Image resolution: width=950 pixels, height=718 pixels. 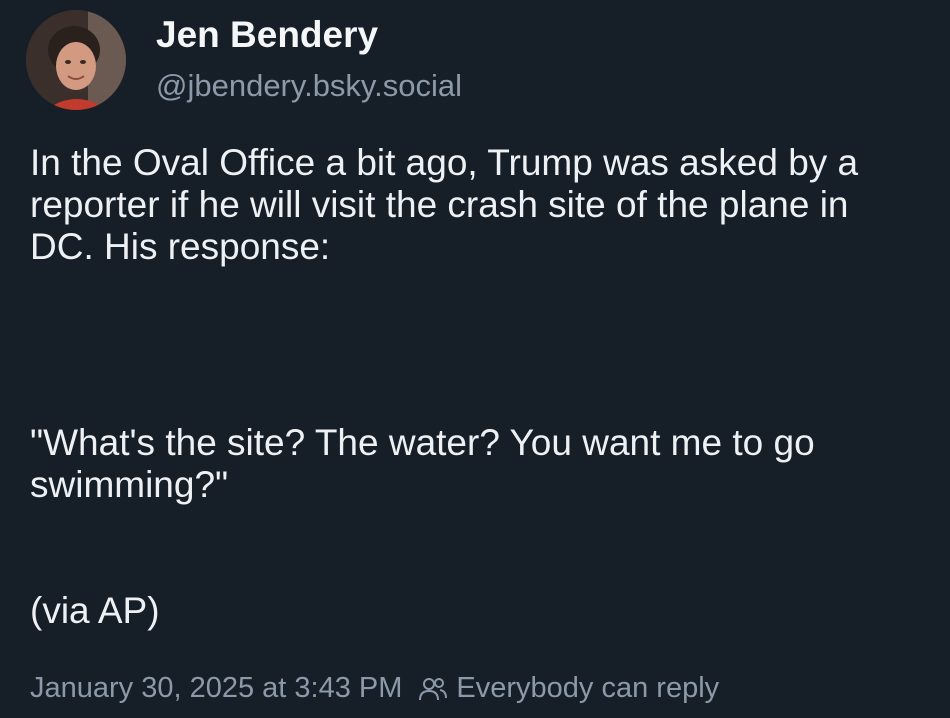 What do you see at coordinates (433, 689) in the screenshot?
I see `people-icon` at bounding box center [433, 689].